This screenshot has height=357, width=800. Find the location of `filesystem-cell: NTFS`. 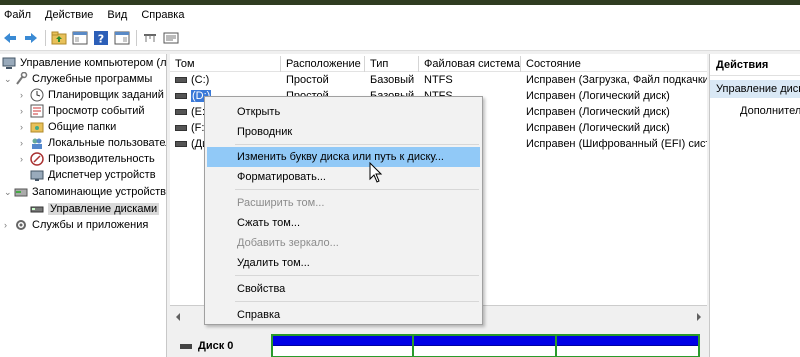

filesystem-cell: NTFS is located at coordinates (438, 80).